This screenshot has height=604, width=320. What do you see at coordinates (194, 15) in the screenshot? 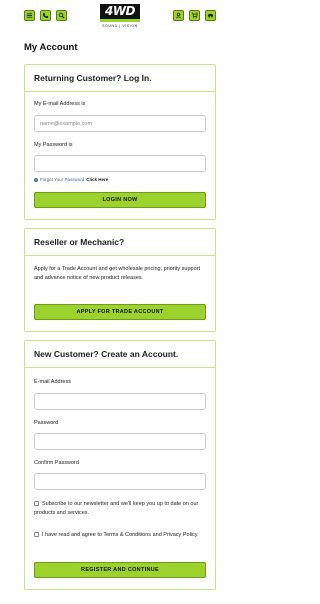
I see `cart-icon` at bounding box center [194, 15].